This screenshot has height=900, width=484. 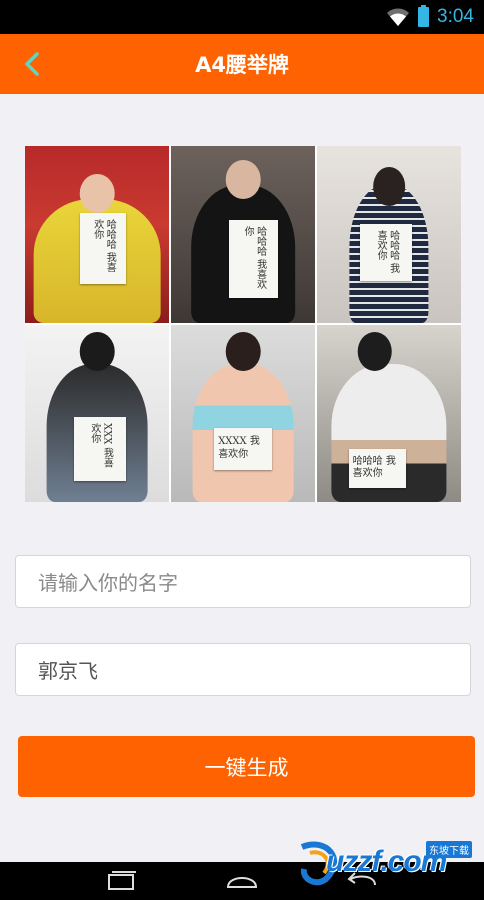 What do you see at coordinates (455, 16) in the screenshot?
I see `status-time: 3:04` at bounding box center [455, 16].